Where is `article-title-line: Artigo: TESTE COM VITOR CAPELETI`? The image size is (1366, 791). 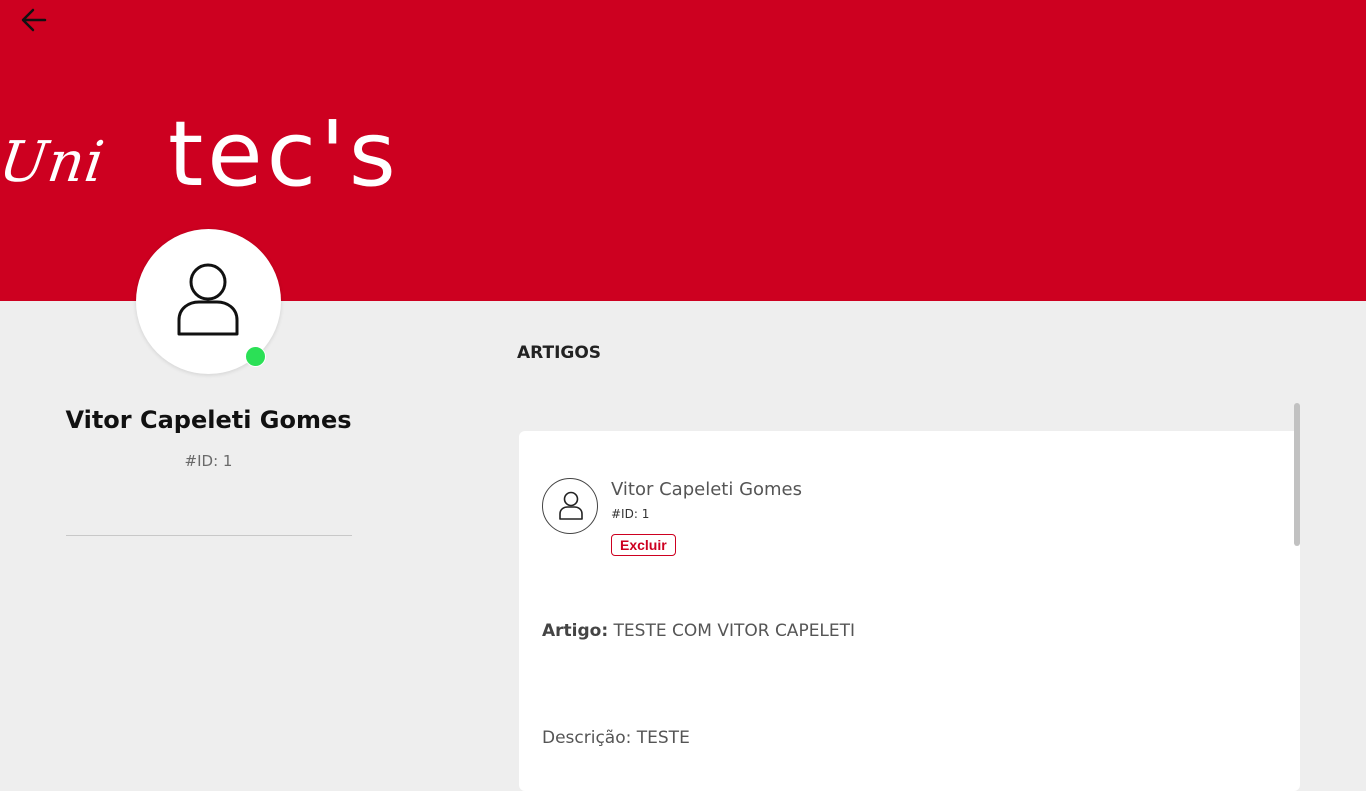
article-title-line: Artigo: TESTE COM VITOR CAPELETI is located at coordinates (698, 631).